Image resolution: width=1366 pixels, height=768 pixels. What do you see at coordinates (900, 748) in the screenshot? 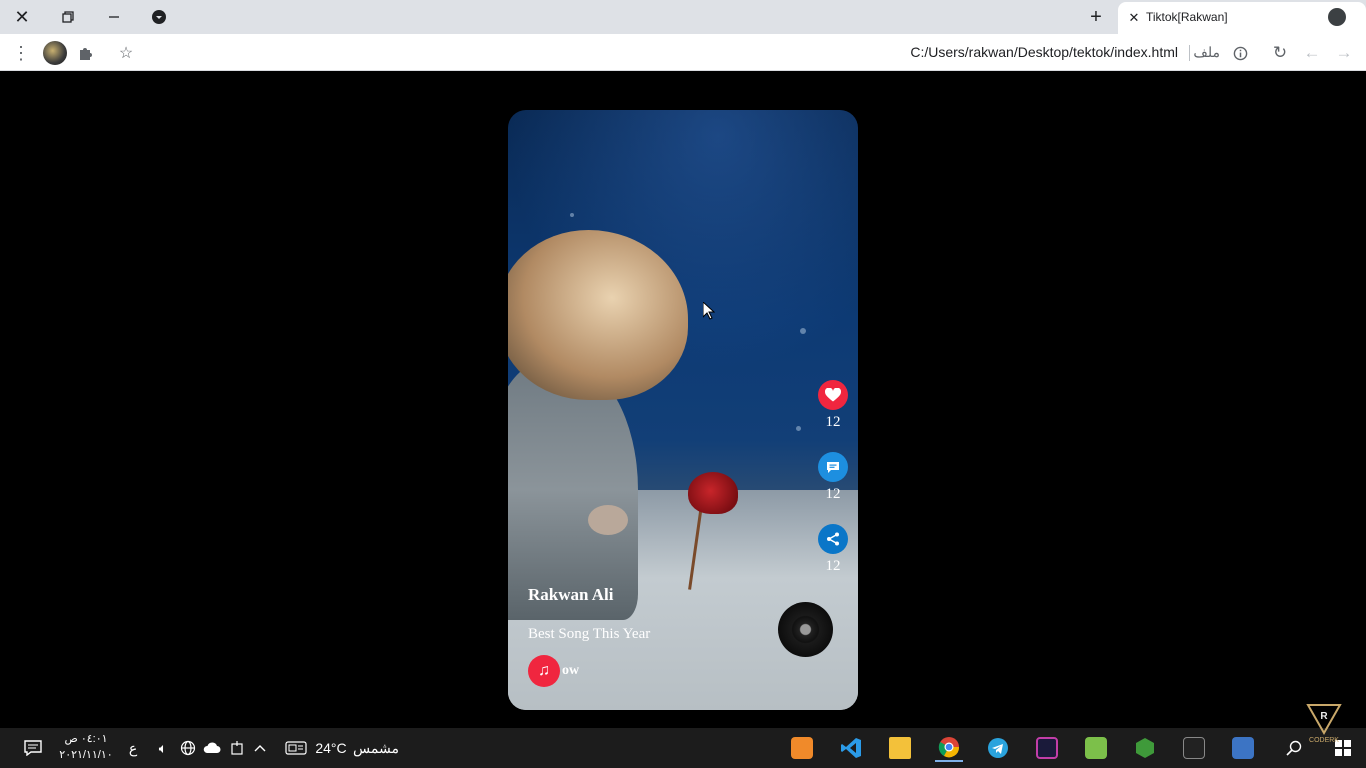
I see `taskbar-app-explorer` at bounding box center [900, 748].